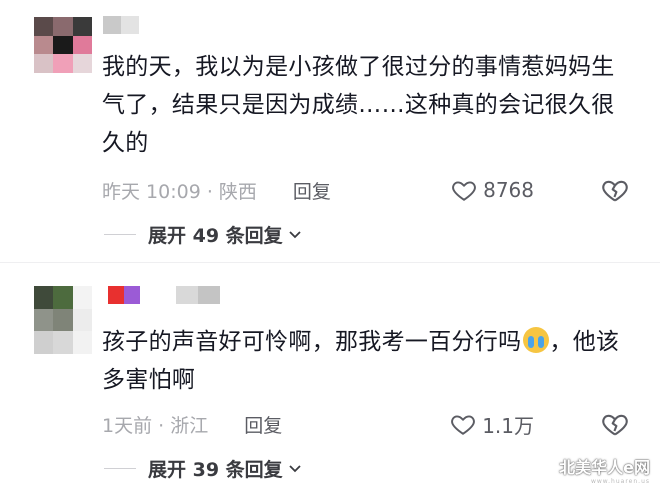 This screenshot has height=493, width=660. Describe the element at coordinates (362, 361) in the screenshot. I see `comment-text: 孩子的声音好可怜啊，那我考一百分行吗 ，他该多害怕啊` at that location.